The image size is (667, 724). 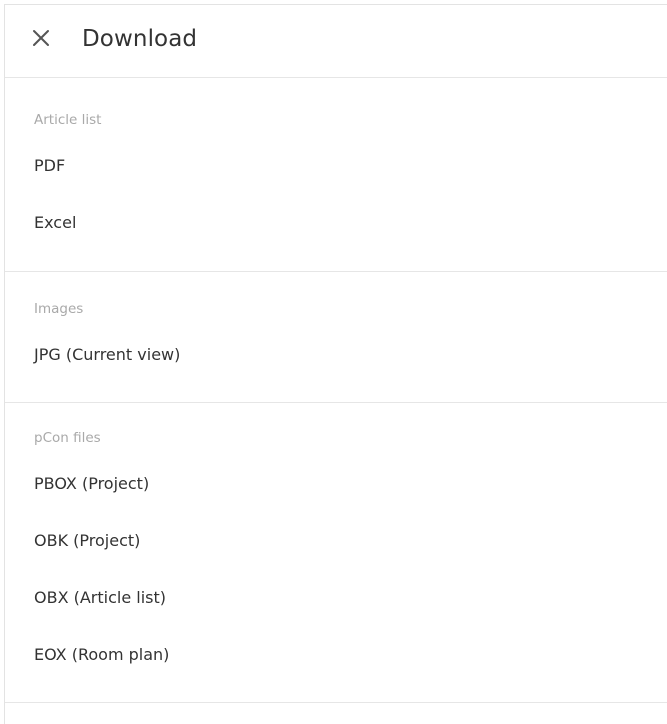 I want to click on download-option-obk-project: OBK (Project), so click(x=336, y=551).